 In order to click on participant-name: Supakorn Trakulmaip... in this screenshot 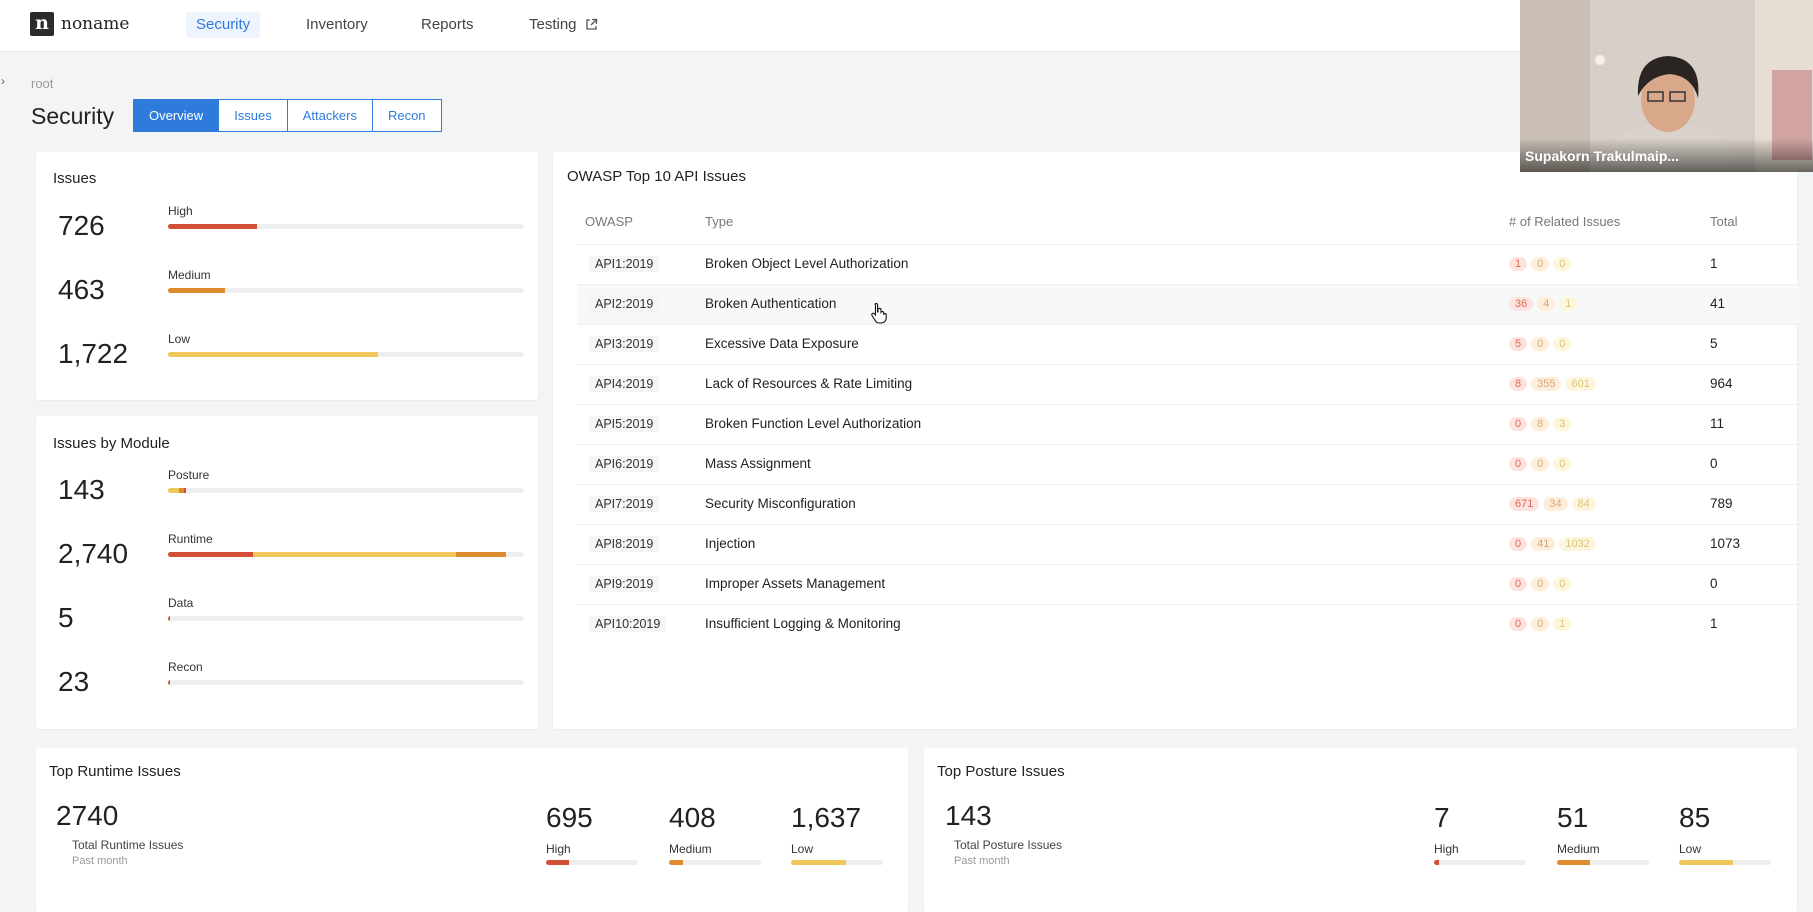, I will do `click(1602, 156)`.